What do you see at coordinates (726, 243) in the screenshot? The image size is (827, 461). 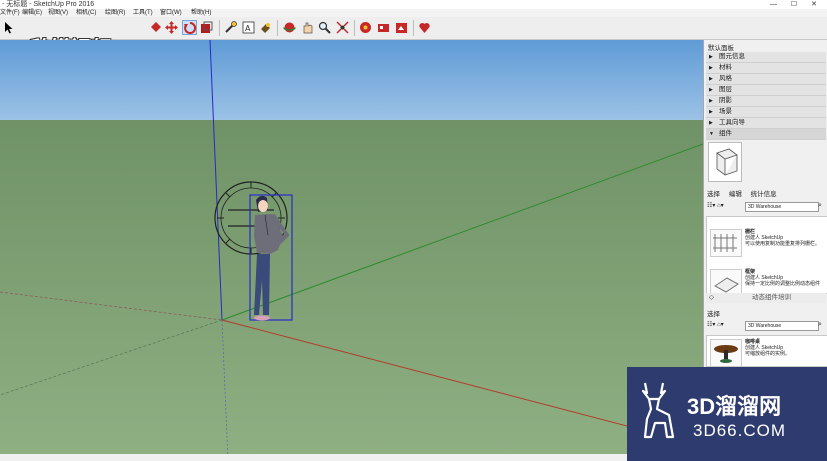 I see `fence-thumbnail` at bounding box center [726, 243].